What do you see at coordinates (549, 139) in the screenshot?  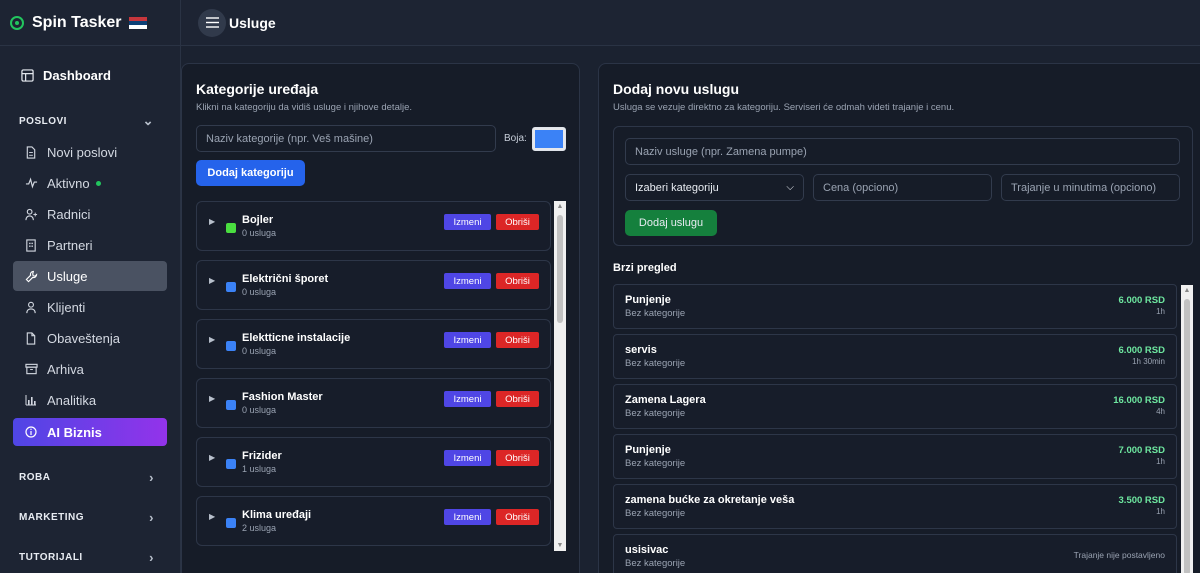 I see `color-picker` at bounding box center [549, 139].